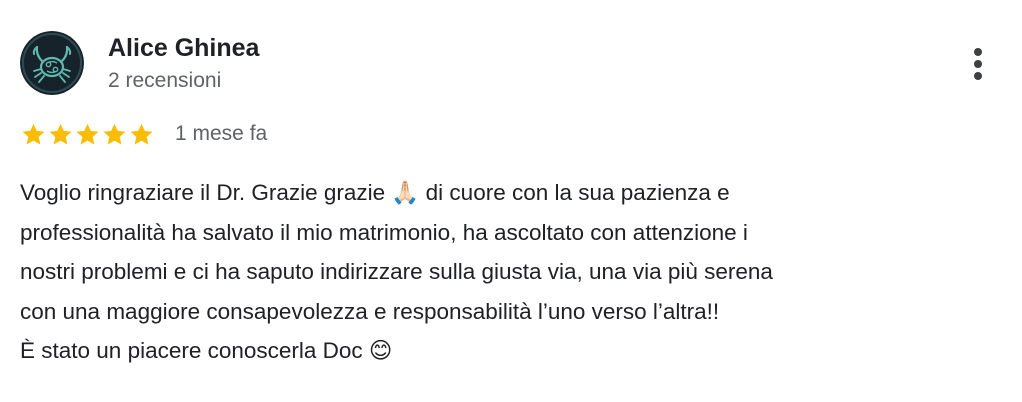  What do you see at coordinates (183, 48) in the screenshot?
I see `reviewer-name: Alice Ghinea` at bounding box center [183, 48].